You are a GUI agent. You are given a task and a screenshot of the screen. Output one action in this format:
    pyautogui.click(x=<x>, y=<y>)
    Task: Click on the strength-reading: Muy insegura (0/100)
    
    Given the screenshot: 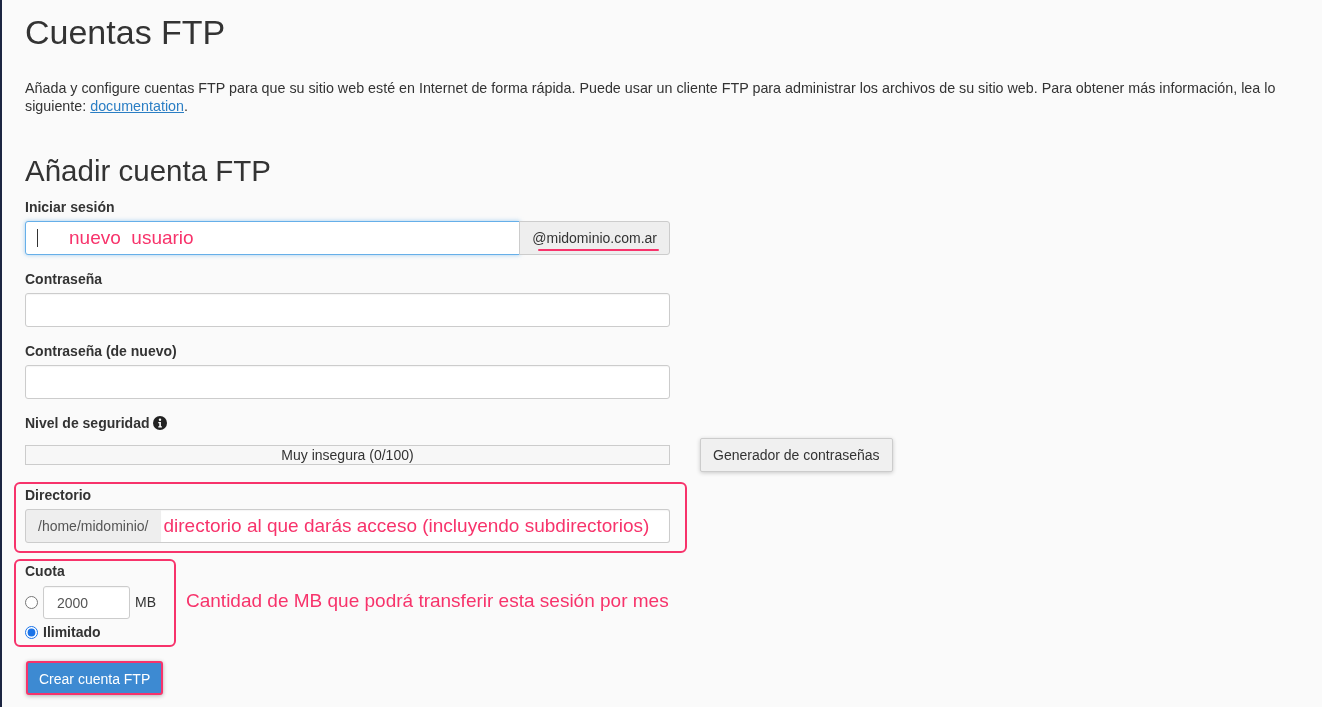 What is the action you would take?
    pyautogui.click(x=347, y=455)
    